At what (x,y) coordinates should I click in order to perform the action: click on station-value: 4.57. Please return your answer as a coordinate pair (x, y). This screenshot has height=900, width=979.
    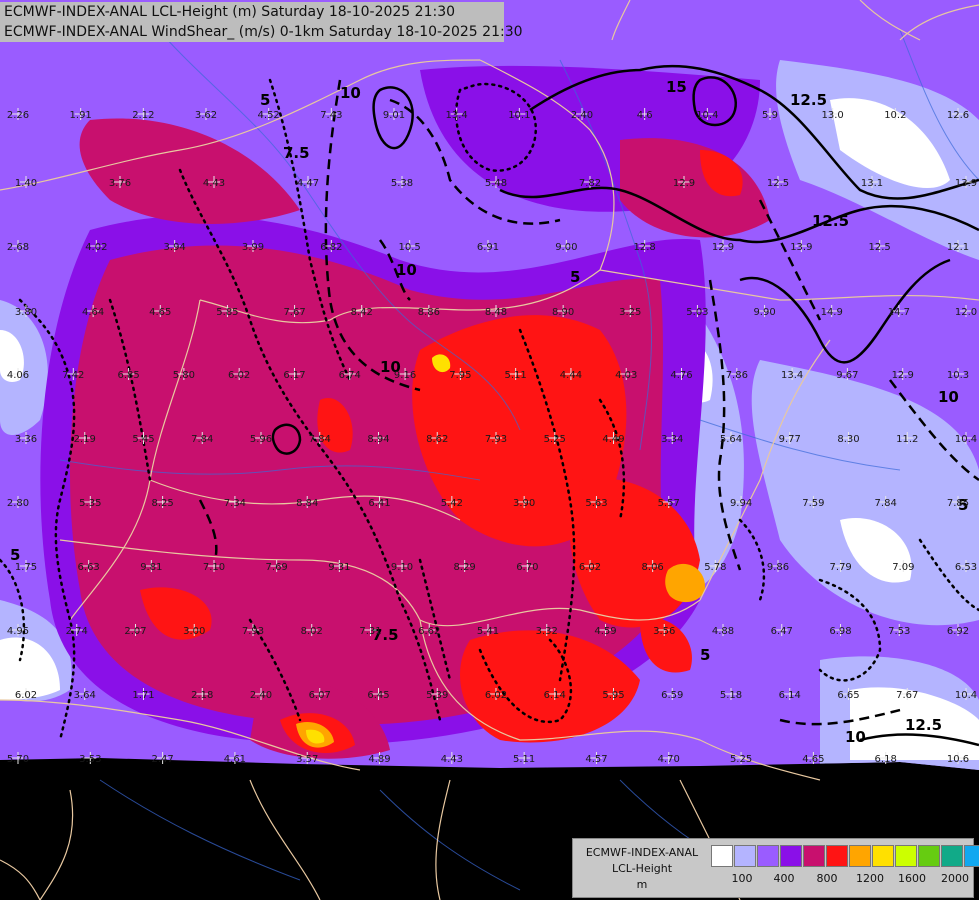
    Looking at the image, I should click on (596, 759).